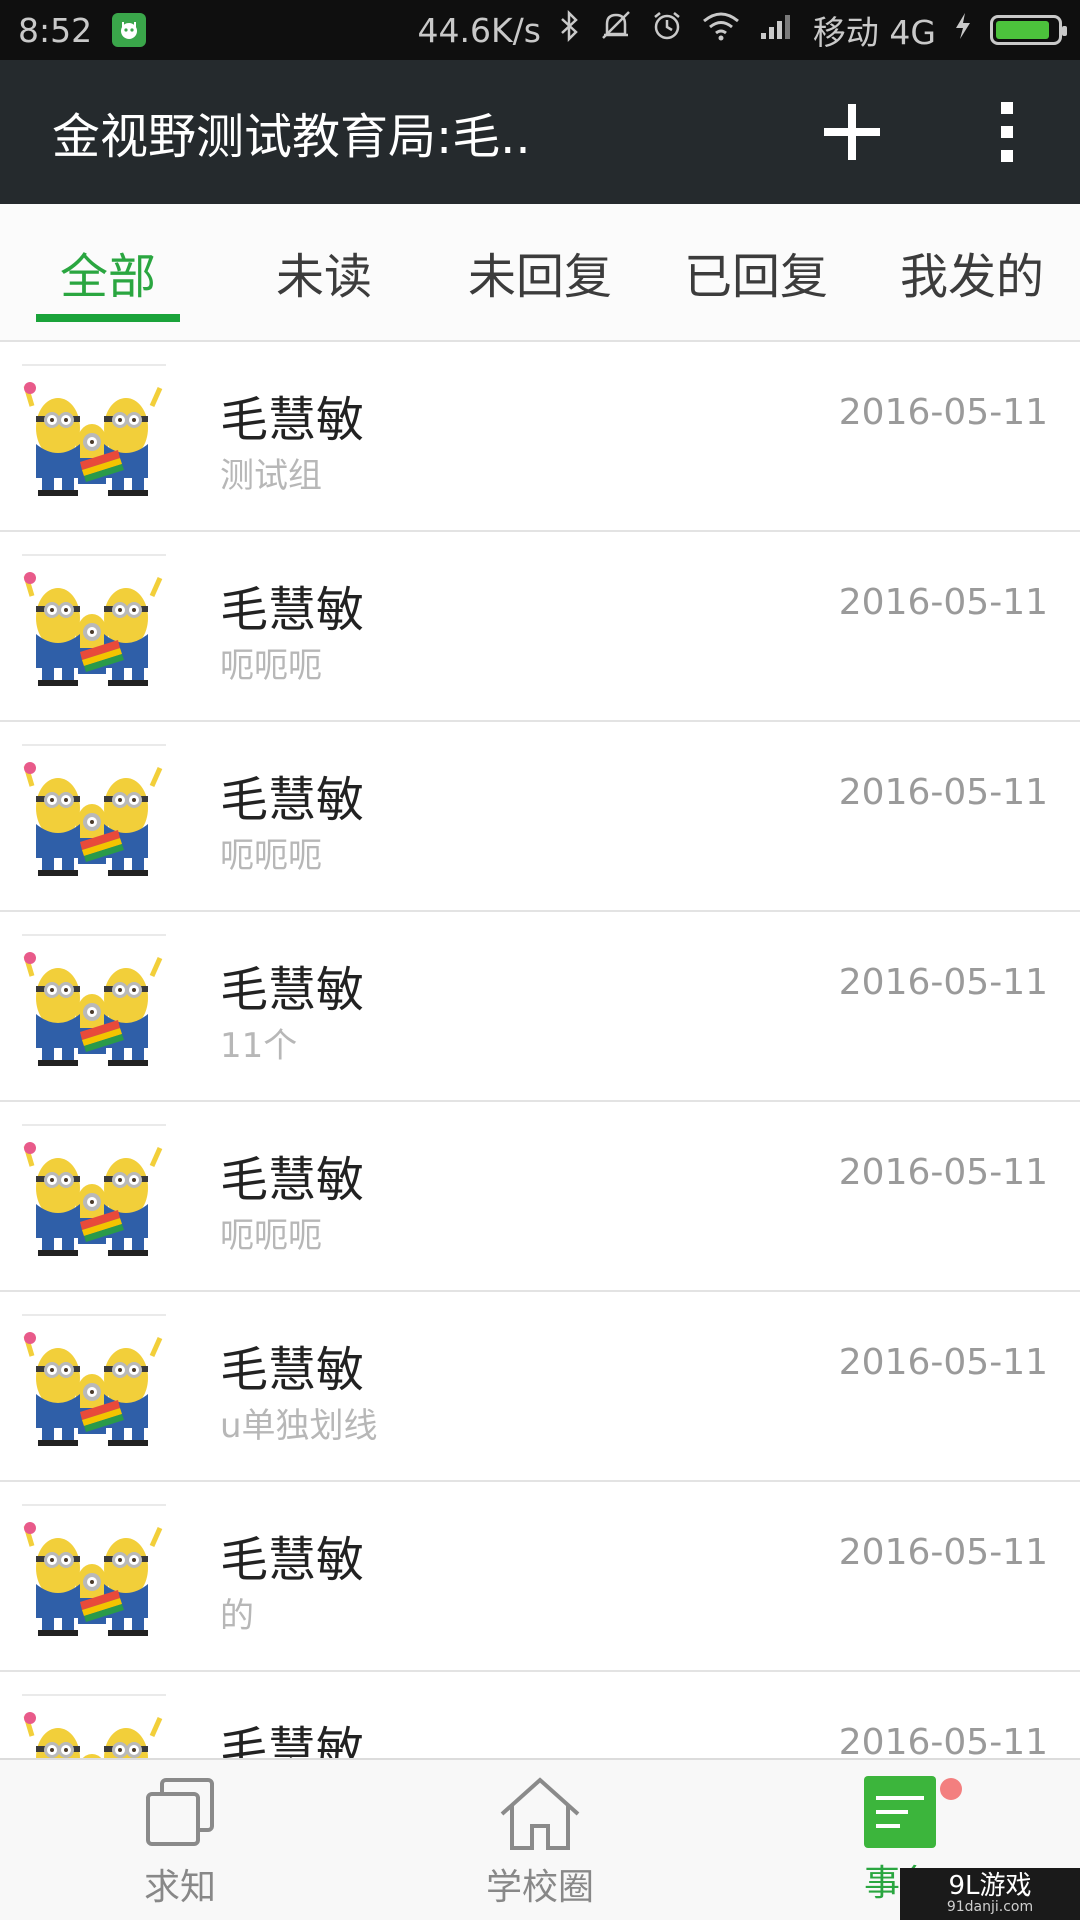 Image resolution: width=1080 pixels, height=1920 pixels. I want to click on tab-label: 我发的, so click(971, 277).